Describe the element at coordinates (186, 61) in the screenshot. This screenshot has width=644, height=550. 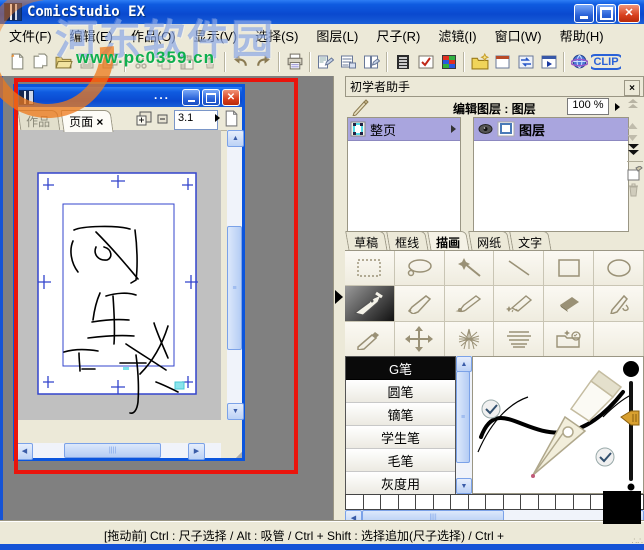
I see `paste-icon` at that location.